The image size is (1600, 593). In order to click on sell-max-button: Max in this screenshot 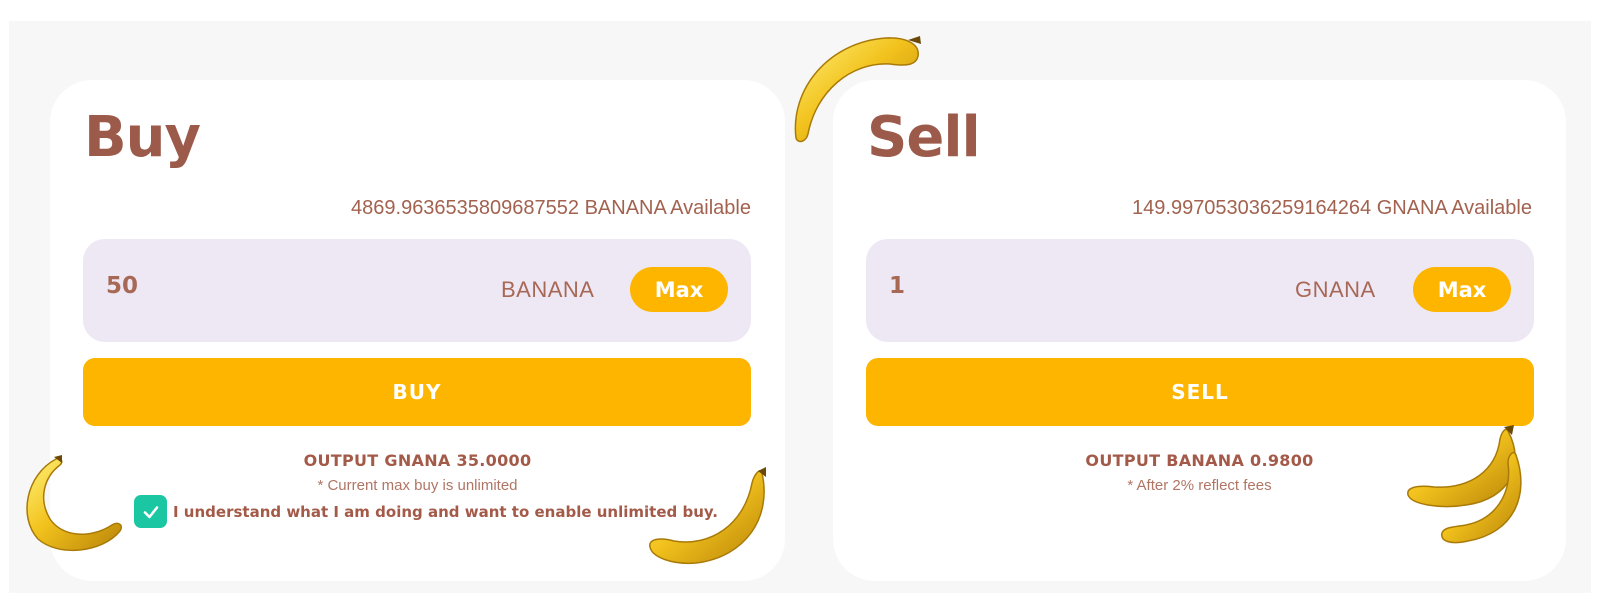, I will do `click(1462, 289)`.